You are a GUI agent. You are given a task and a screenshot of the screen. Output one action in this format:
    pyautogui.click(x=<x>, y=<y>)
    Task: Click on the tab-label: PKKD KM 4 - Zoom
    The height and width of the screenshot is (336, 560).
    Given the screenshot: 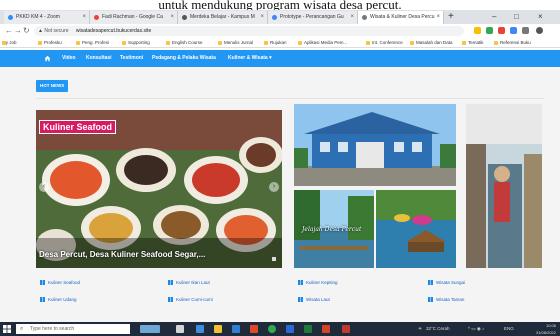 What is the action you would take?
    pyautogui.click(x=38, y=17)
    